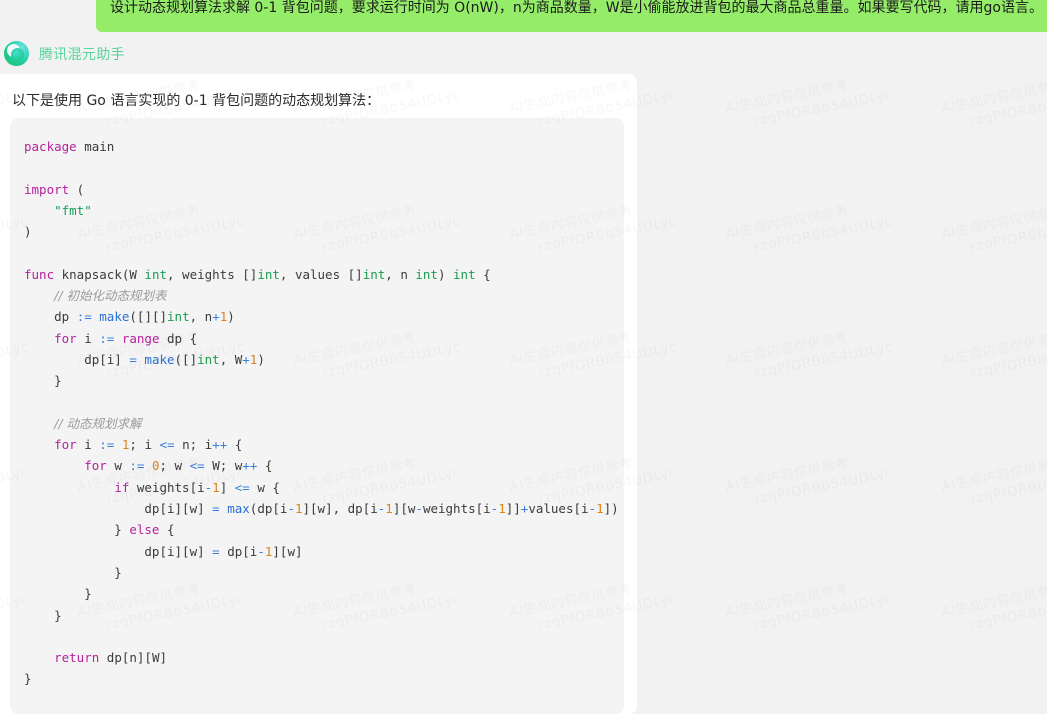  I want to click on assistant-header: 腾讯混元助手, so click(64, 53).